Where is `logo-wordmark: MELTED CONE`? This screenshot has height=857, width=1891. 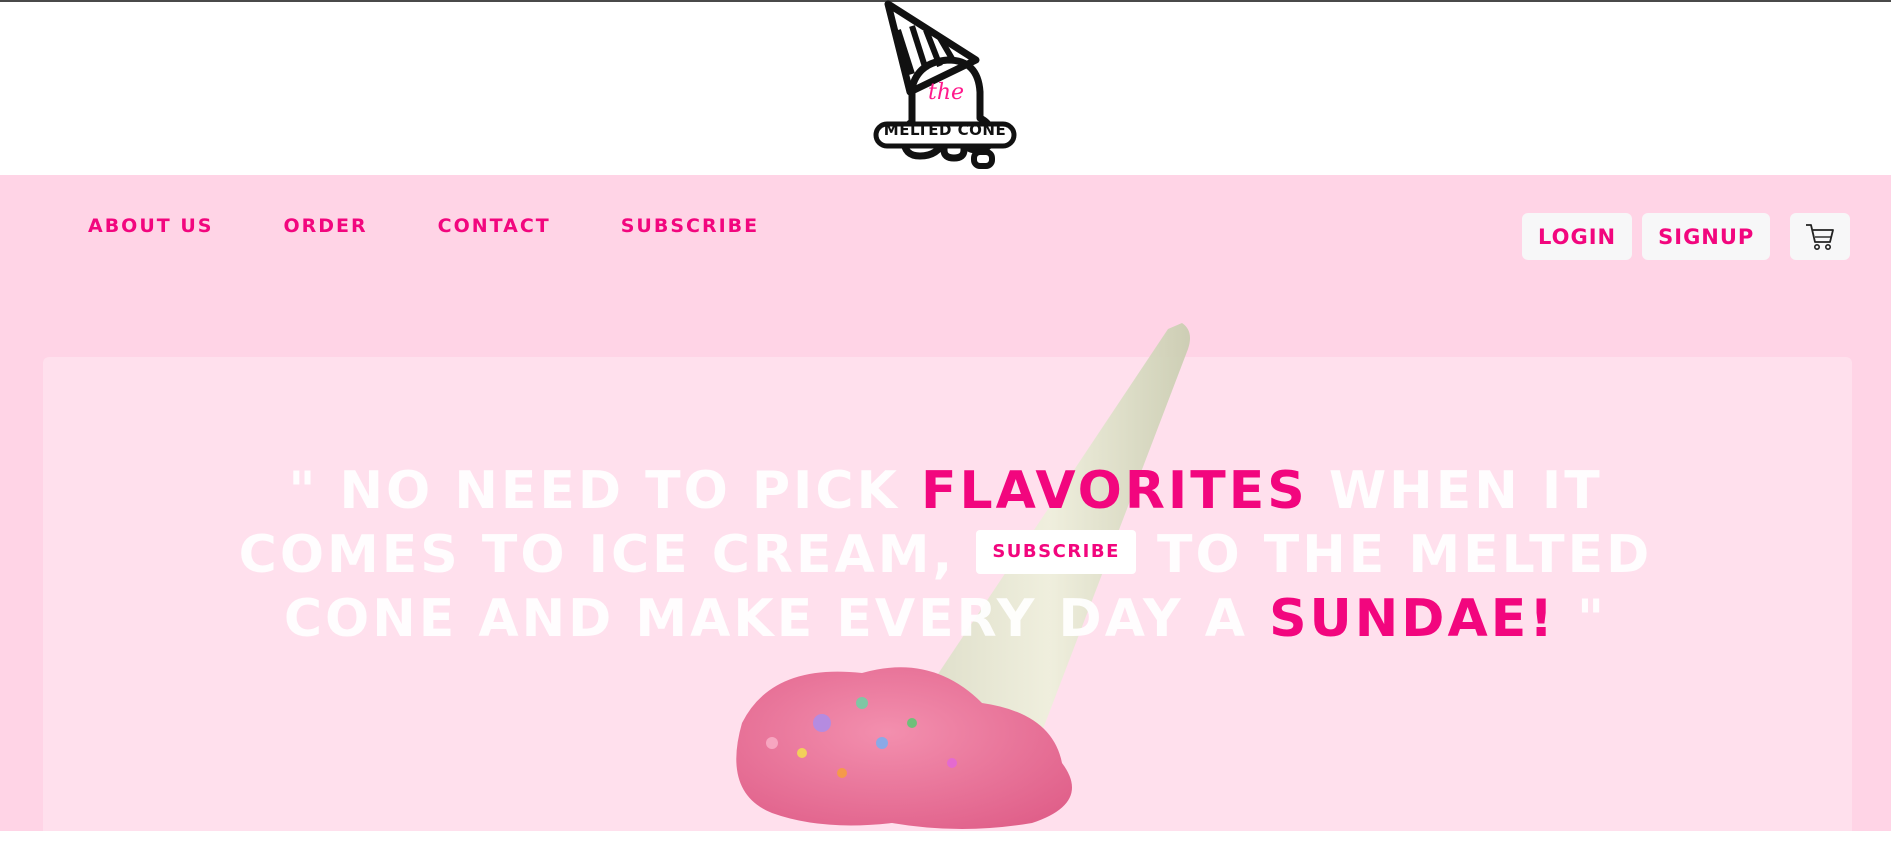 logo-wordmark: MELTED CONE is located at coordinates (945, 130).